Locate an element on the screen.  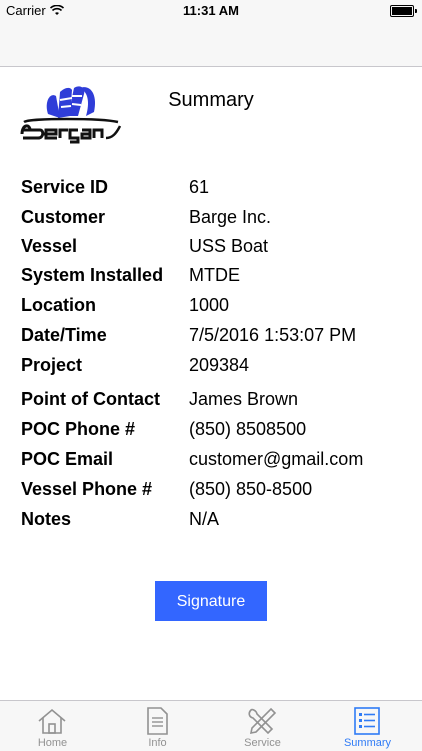
detail-value: 61 is located at coordinates (199, 187).